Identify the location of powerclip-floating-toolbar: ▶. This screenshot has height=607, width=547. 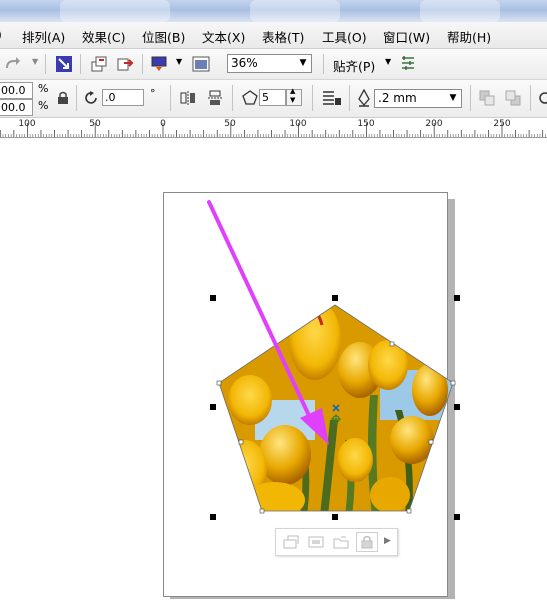
(336, 542).